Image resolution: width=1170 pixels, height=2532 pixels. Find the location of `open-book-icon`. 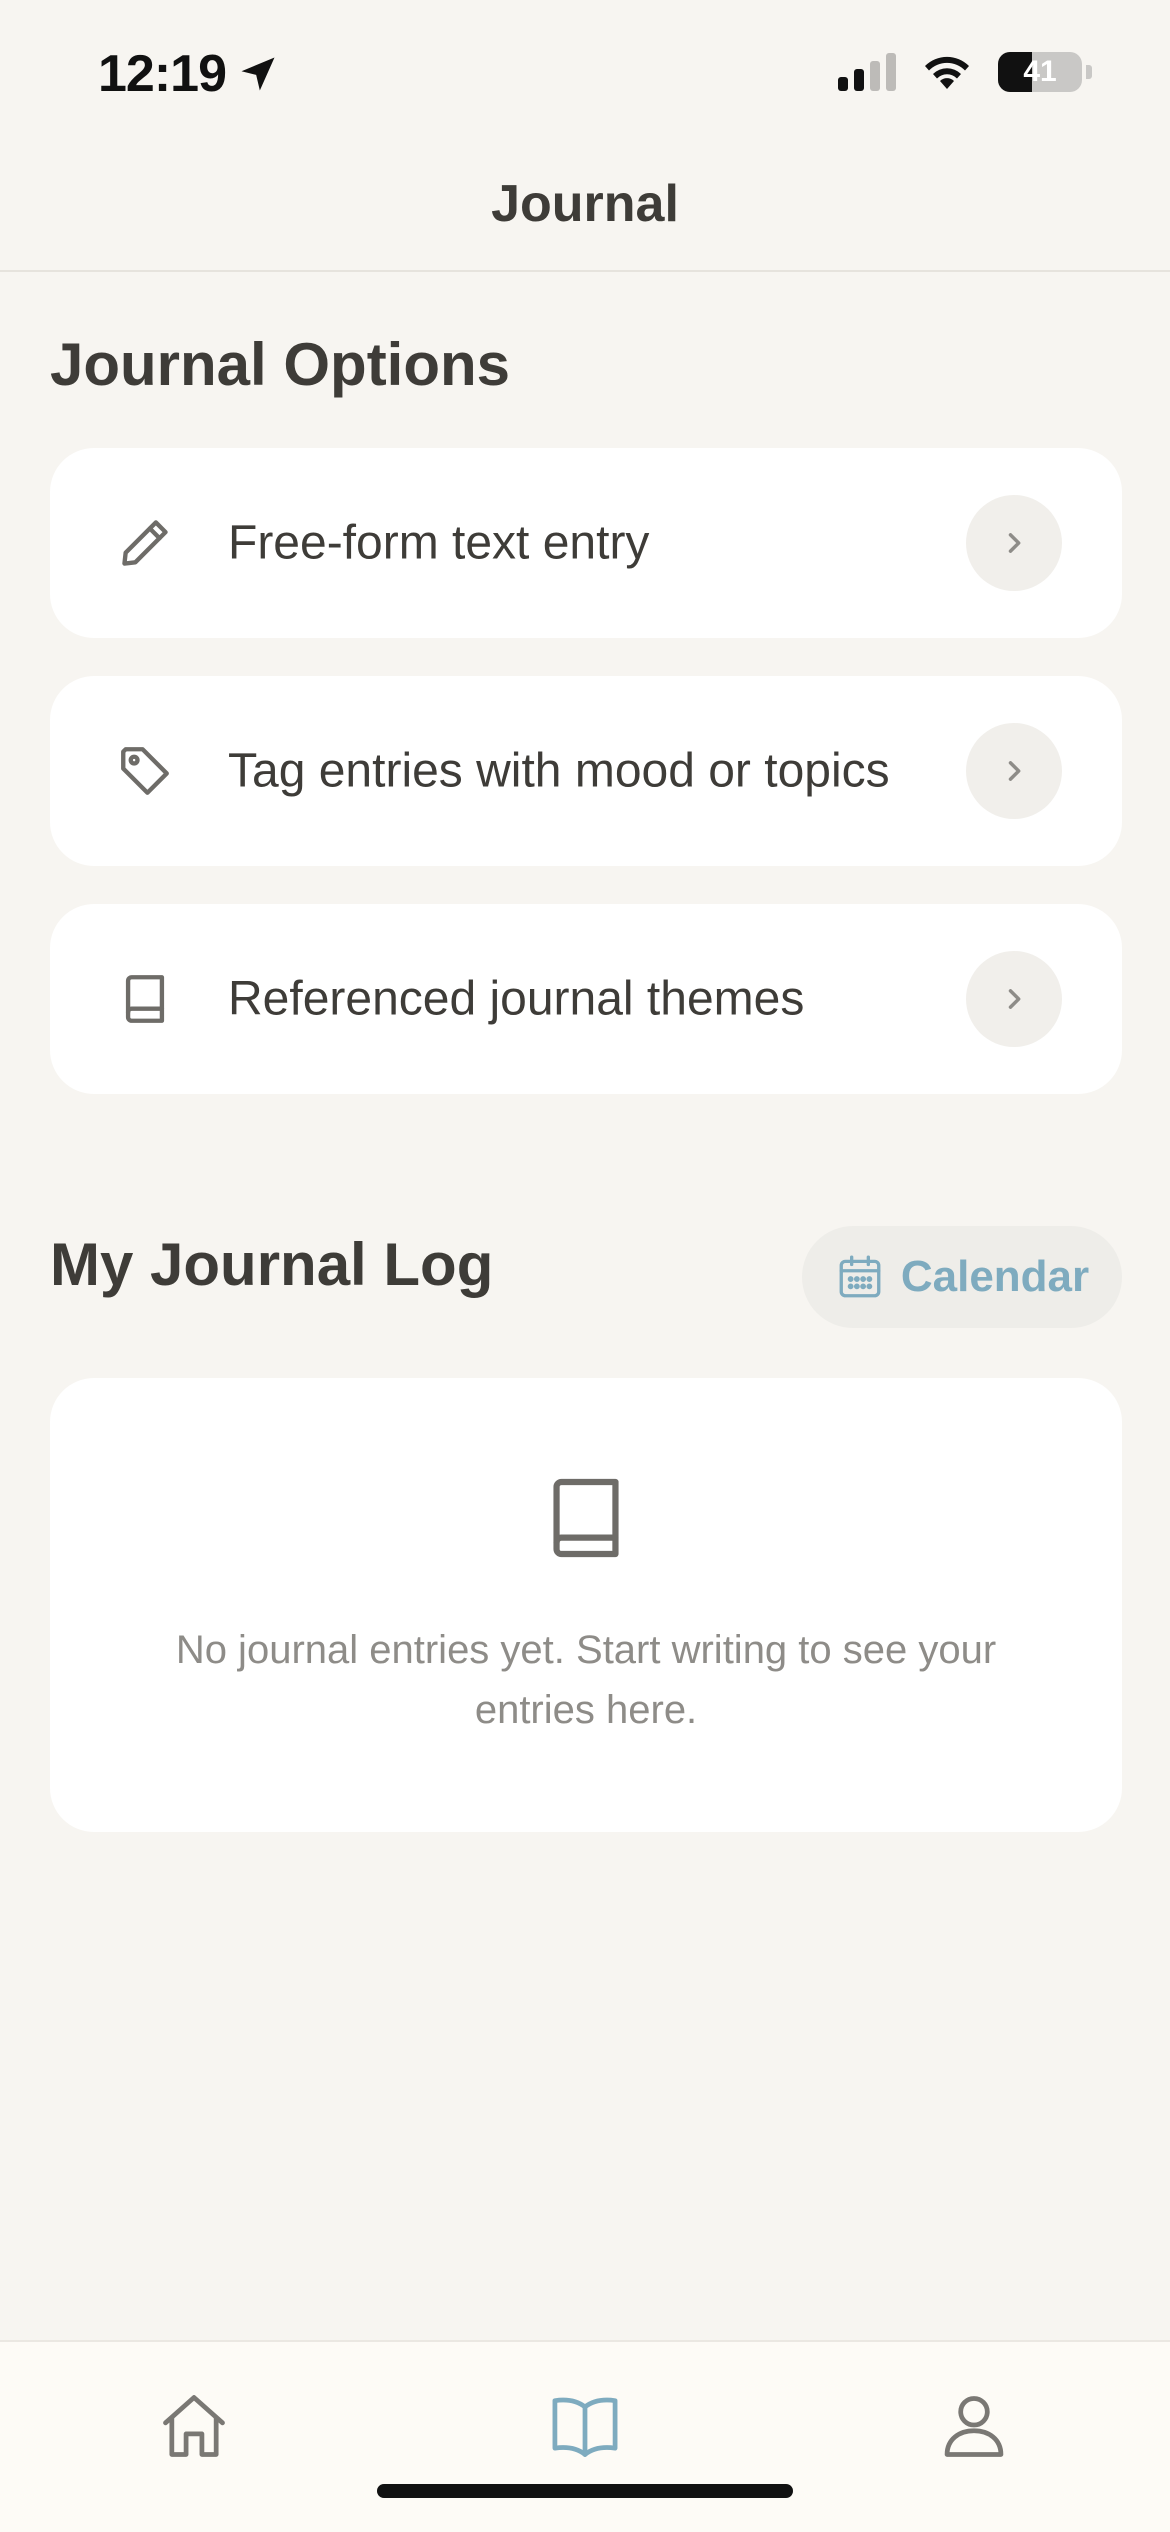

open-book-icon is located at coordinates (585, 2427).